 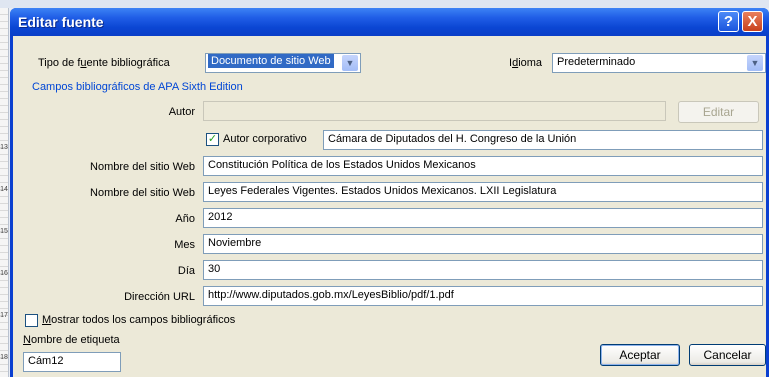 I want to click on language-label: Idioma, so click(x=526, y=63).